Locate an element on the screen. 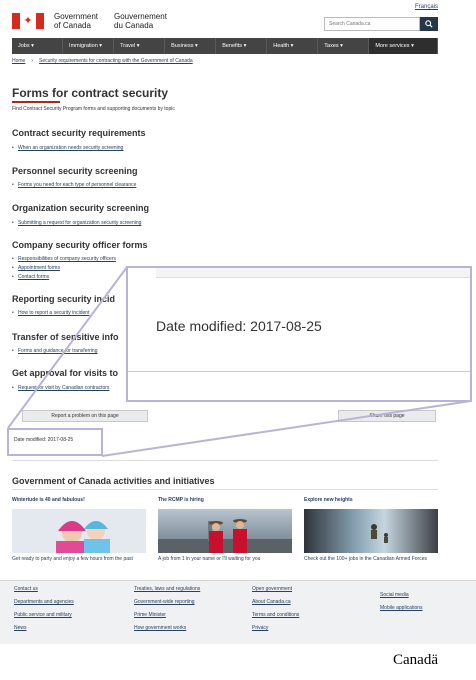 Image resolution: width=476 pixels, height=680 pixels. footer-link: Mobile applications is located at coordinates (401, 608).